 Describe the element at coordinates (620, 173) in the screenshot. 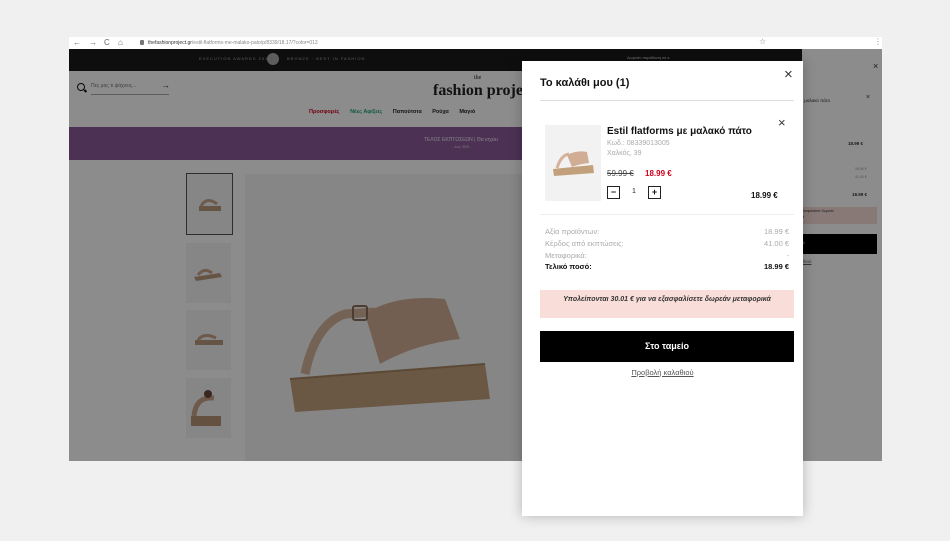

I see `cart-item-old-price: 59.99 €` at that location.